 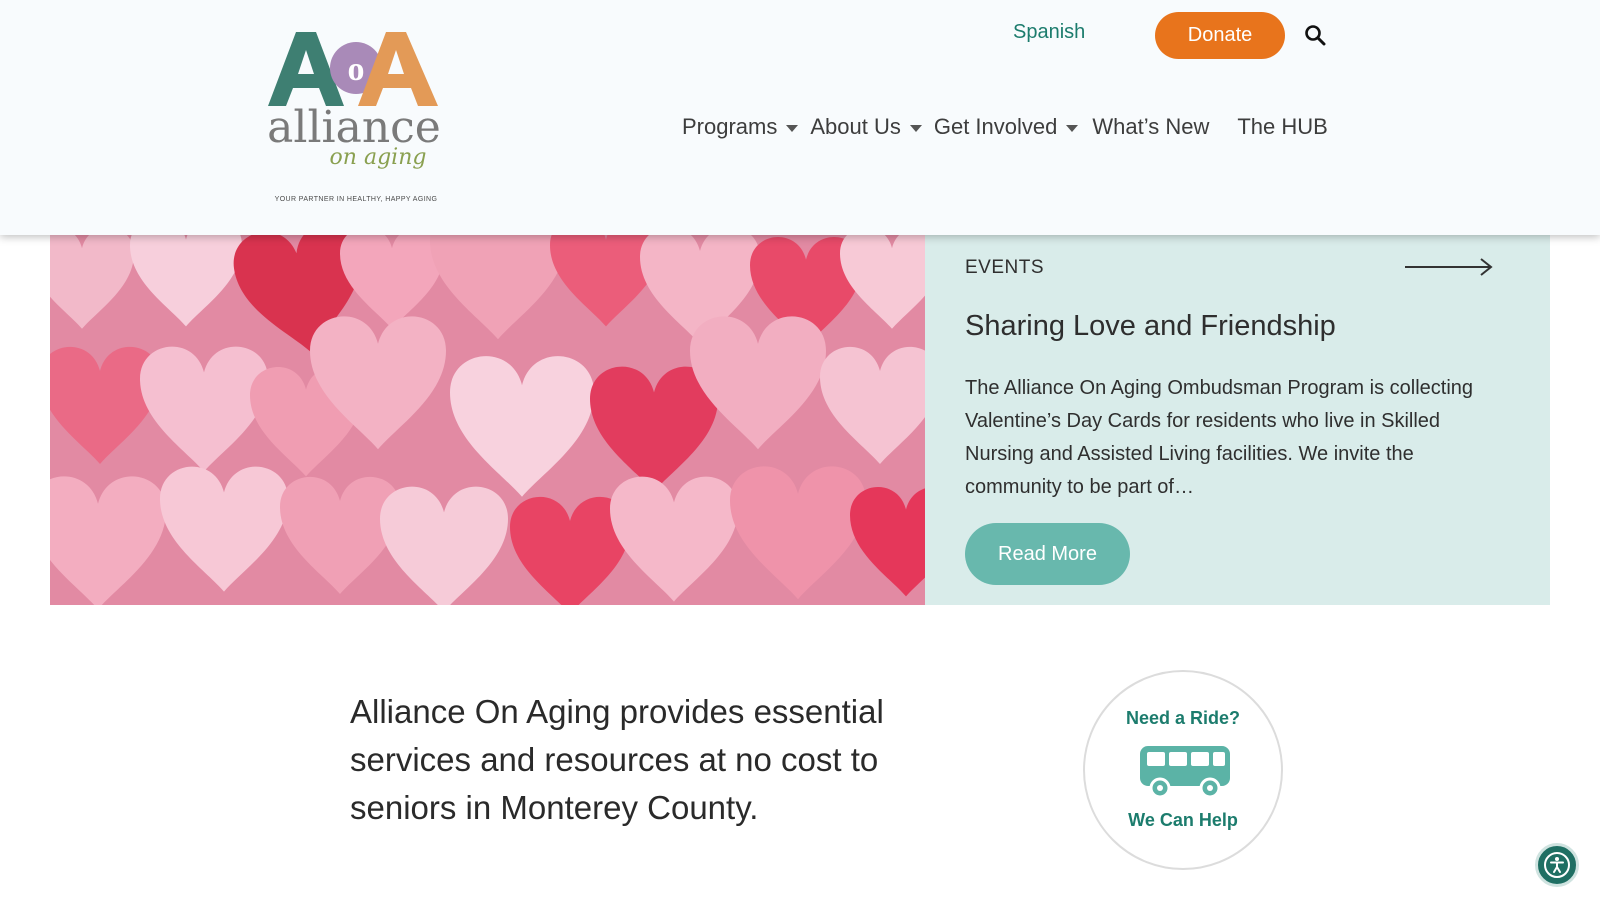 What do you see at coordinates (354, 101) in the screenshot?
I see `logo-mark: o alliance on aging` at bounding box center [354, 101].